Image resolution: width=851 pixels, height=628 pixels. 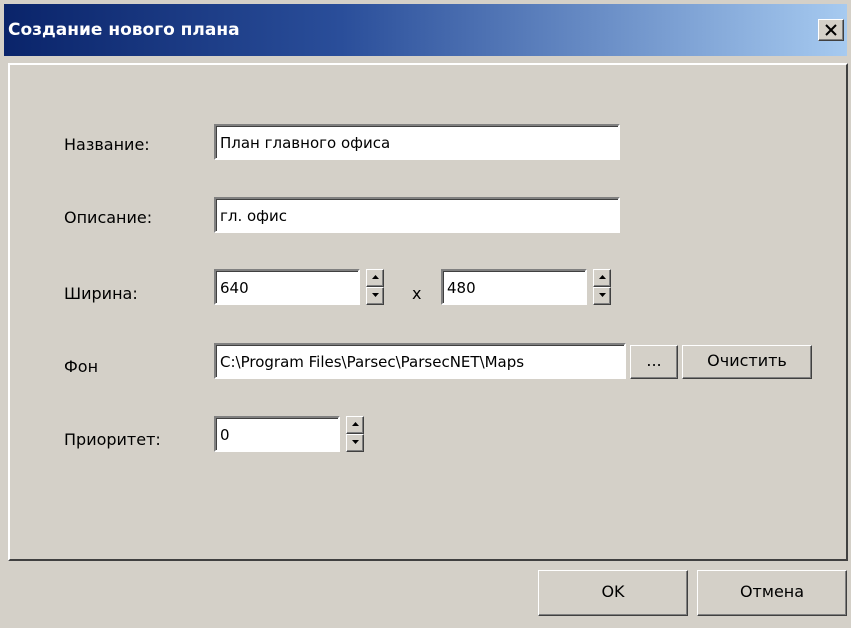 I want to click on width-spin-up-button, so click(x=375, y=278).